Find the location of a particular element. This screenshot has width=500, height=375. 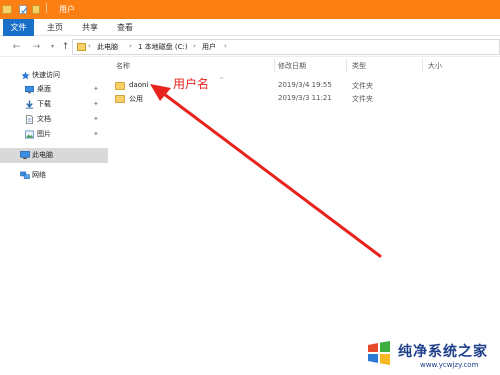

watermark: 纯净系统之家 www.ycwjzy.com is located at coordinates (431, 356).